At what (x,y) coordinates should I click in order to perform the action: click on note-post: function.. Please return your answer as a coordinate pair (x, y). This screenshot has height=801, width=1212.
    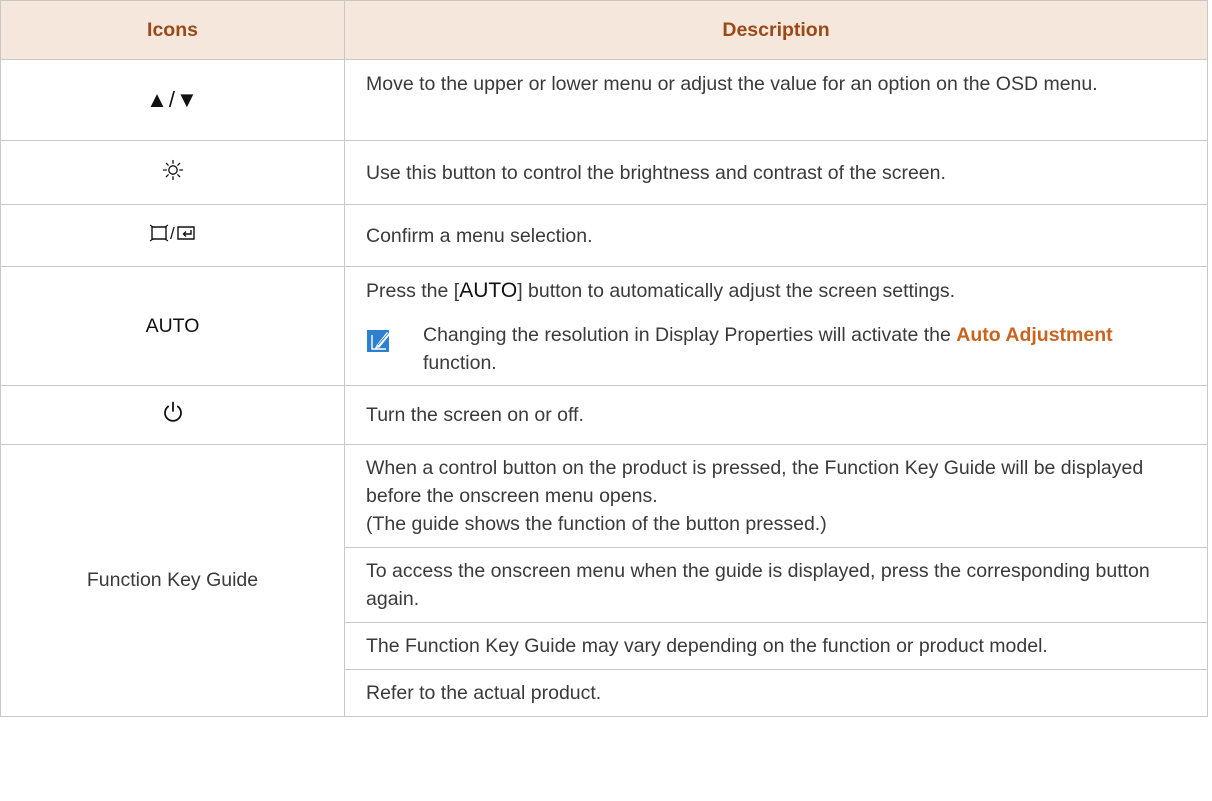
    Looking at the image, I should click on (460, 363).